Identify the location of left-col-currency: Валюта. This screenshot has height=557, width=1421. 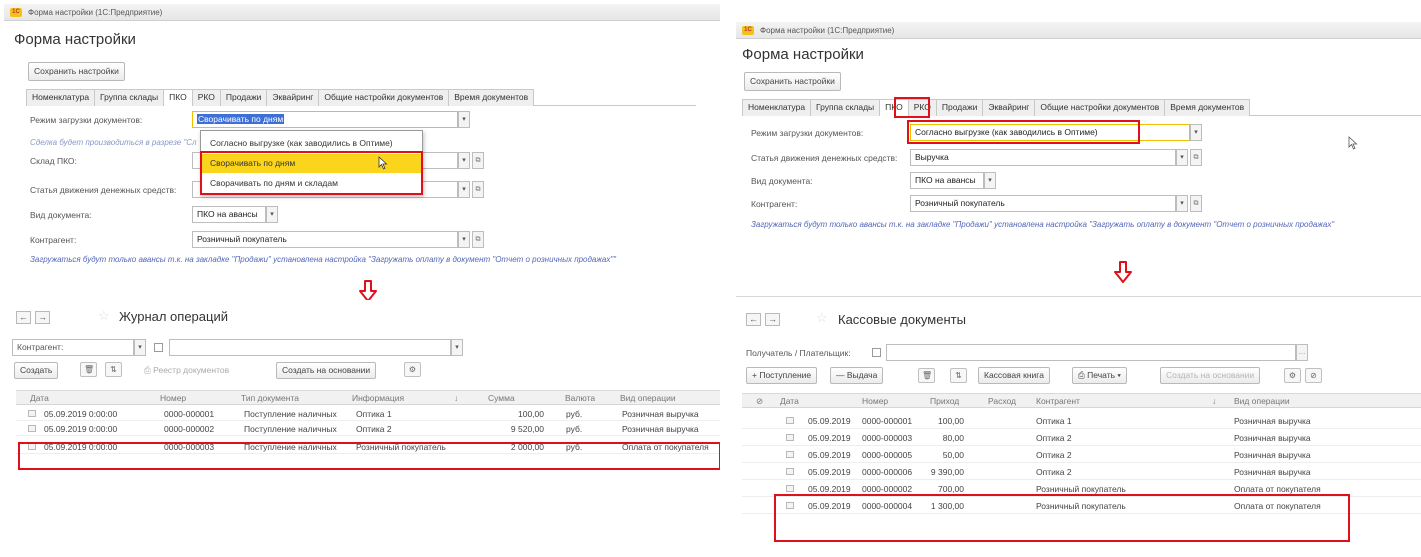
(580, 398).